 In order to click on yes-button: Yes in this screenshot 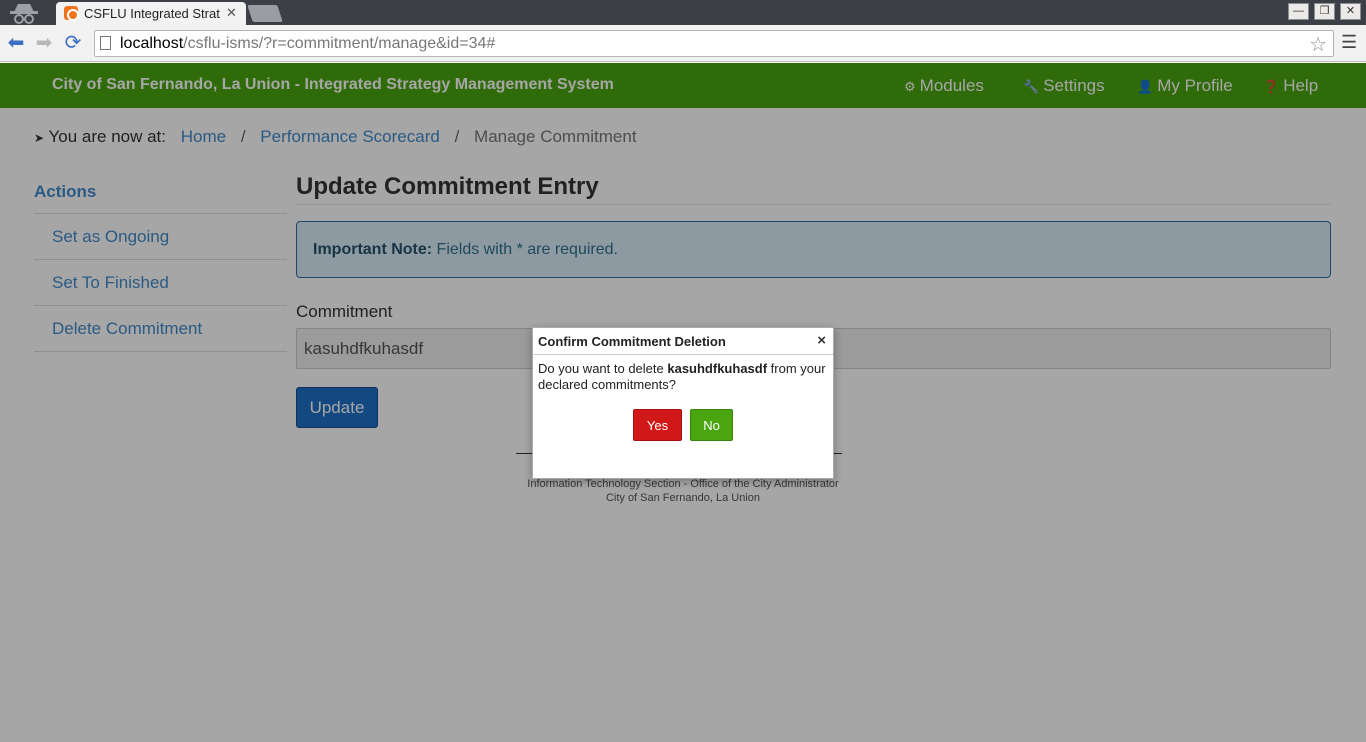, I will do `click(657, 425)`.